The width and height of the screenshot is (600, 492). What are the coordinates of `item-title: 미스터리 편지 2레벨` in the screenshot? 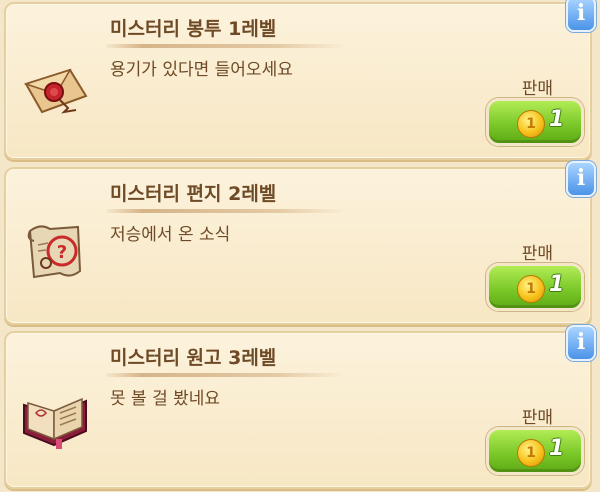 It's located at (193, 194).